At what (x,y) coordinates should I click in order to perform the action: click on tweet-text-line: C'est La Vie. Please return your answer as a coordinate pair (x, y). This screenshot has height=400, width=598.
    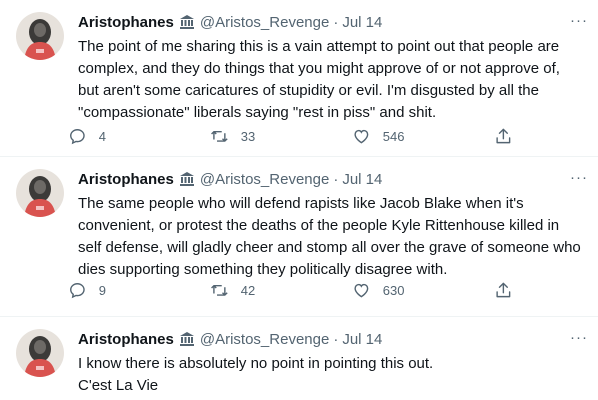
    Looking at the image, I should click on (118, 385).